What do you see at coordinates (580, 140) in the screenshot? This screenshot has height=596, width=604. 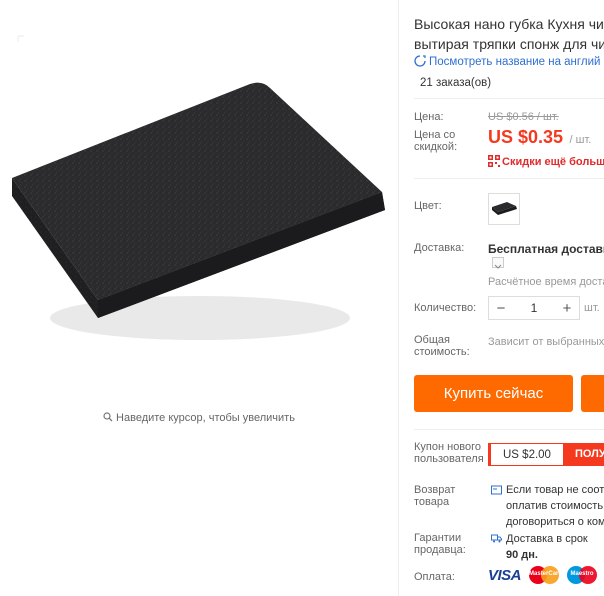 I see `price-unit: / шт.` at bounding box center [580, 140].